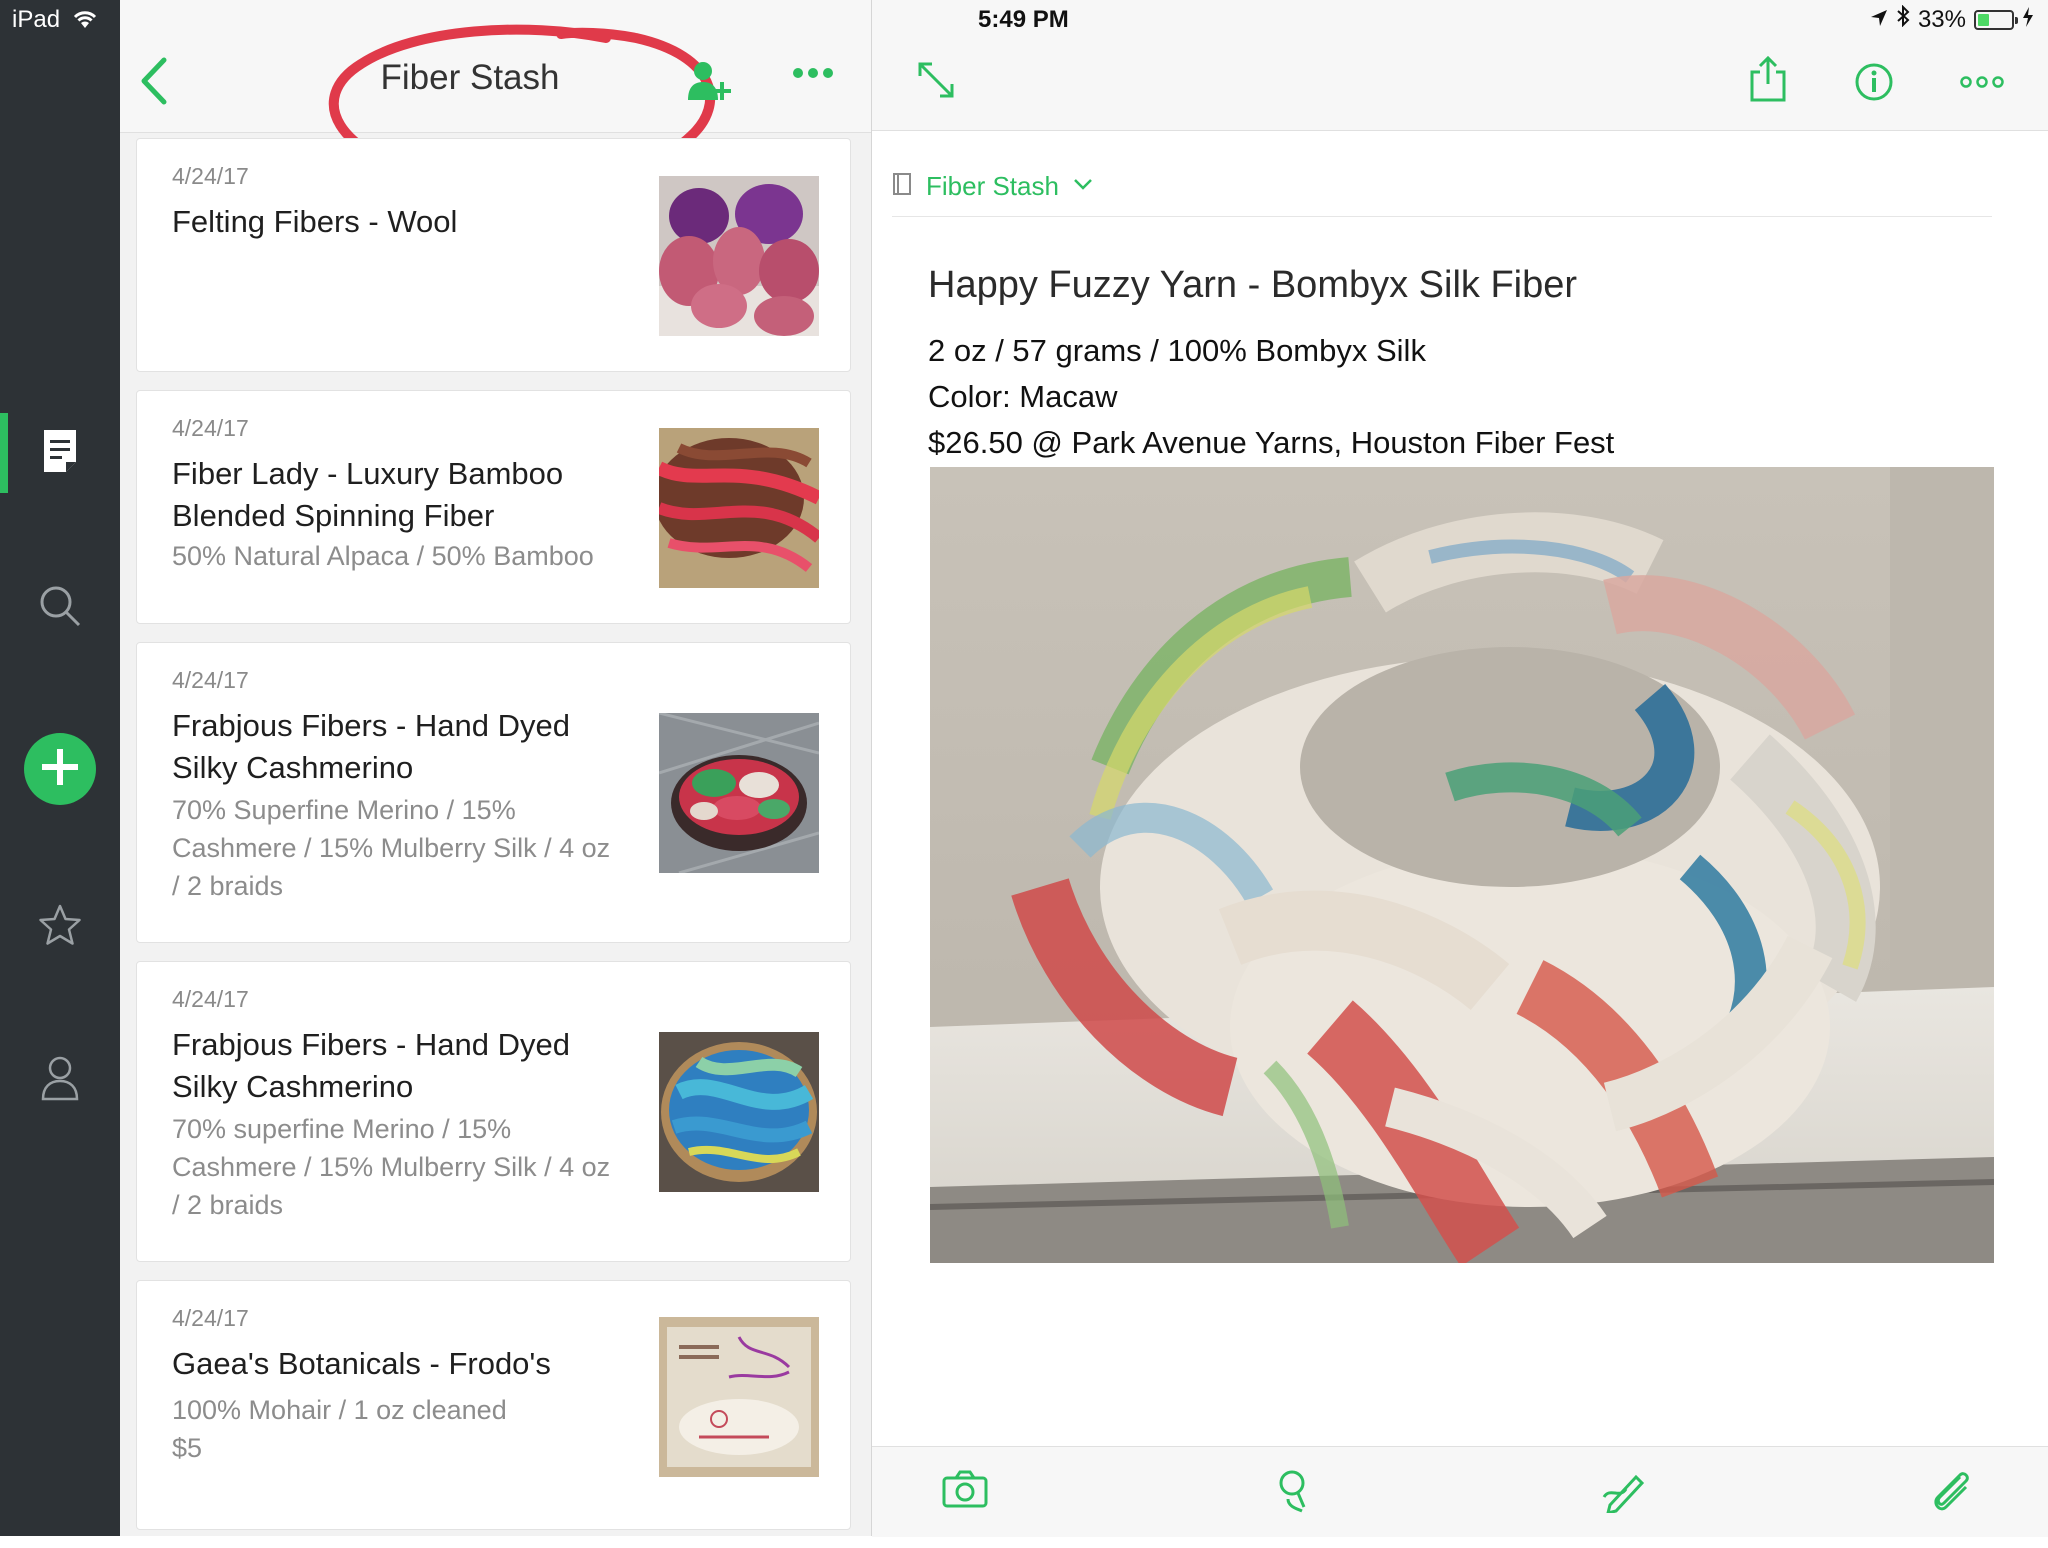  I want to click on sidebar-item-shortcuts, so click(60, 927).